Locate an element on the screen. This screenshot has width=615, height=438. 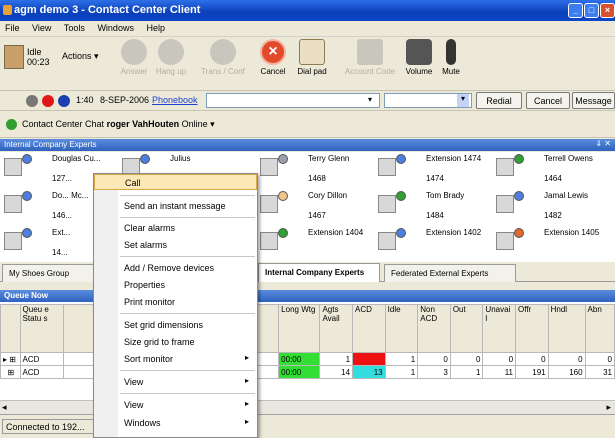
contact-card: Extension 1474 1474 is located at coordinates (434, 169).